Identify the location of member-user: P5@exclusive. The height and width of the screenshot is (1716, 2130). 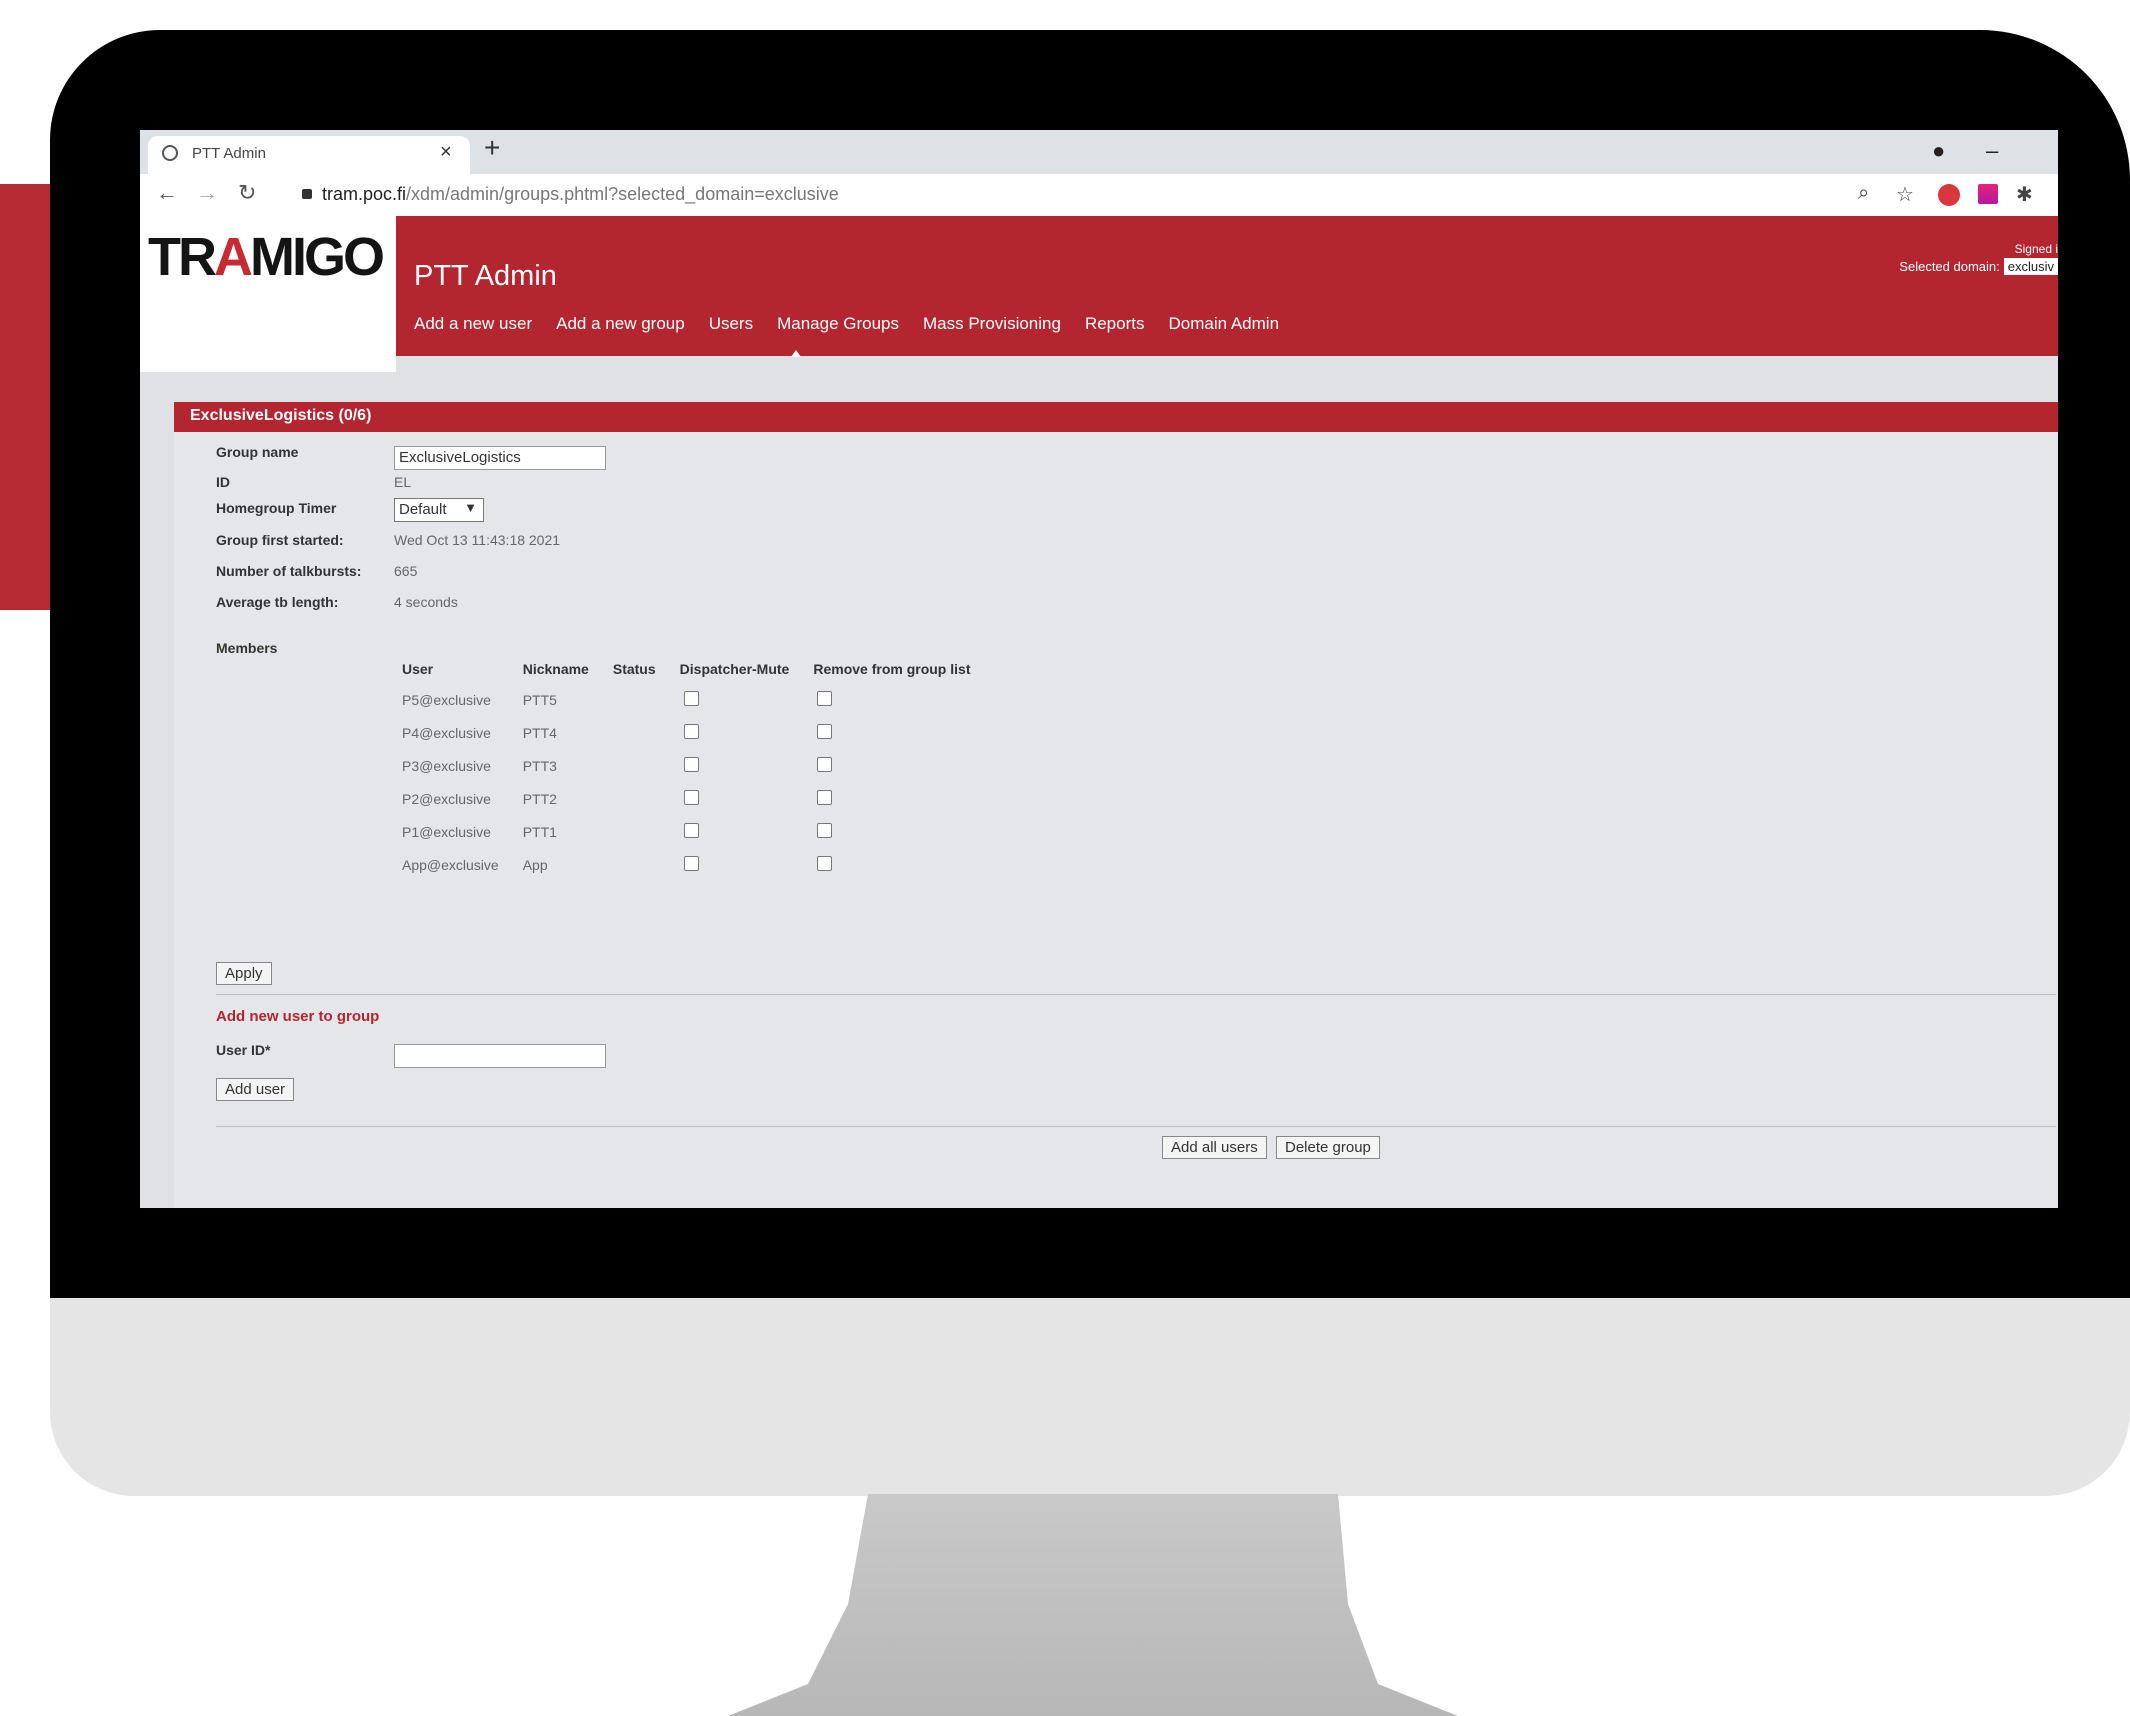
(446, 699).